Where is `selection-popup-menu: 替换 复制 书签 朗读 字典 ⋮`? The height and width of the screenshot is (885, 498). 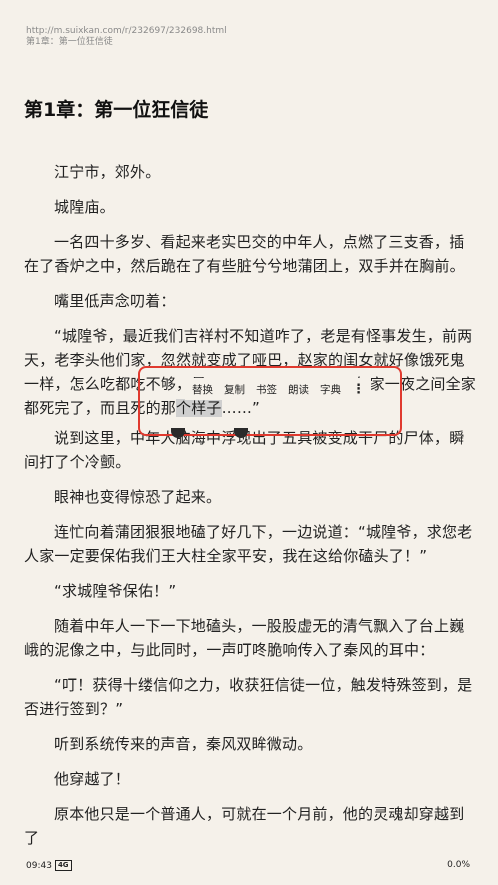 selection-popup-menu: 替换 复制 书签 朗读 字典 ⋮ is located at coordinates (278, 389).